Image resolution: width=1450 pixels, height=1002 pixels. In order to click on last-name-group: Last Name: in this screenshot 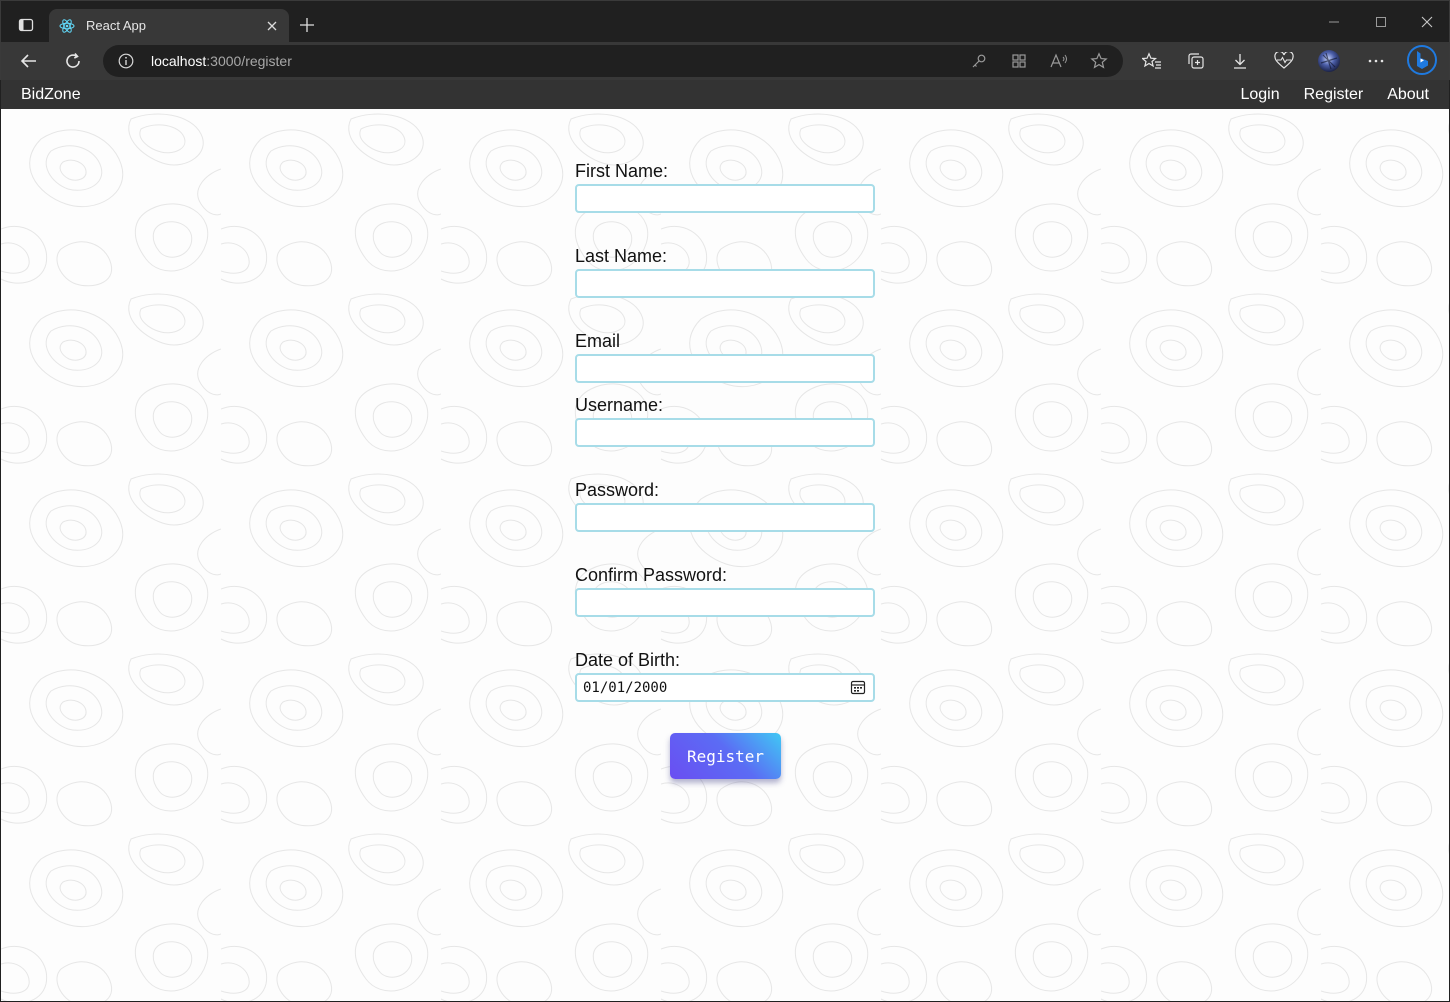, I will do `click(725, 272)`.